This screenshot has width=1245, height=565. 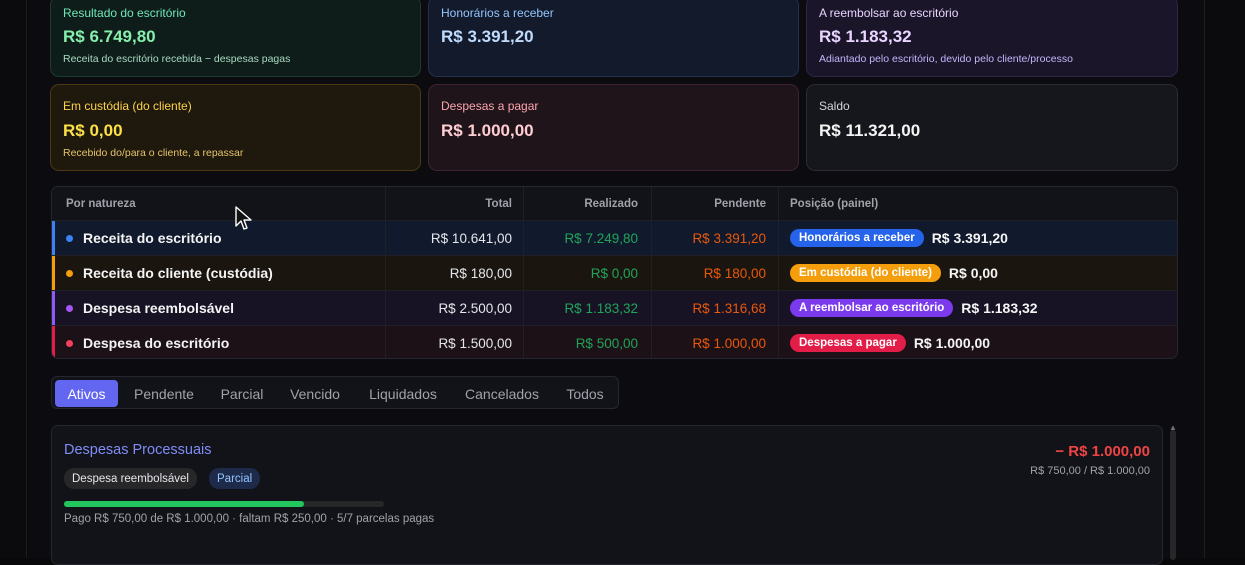 I want to click on posicao-value: R$ 1.183,32, so click(x=999, y=308).